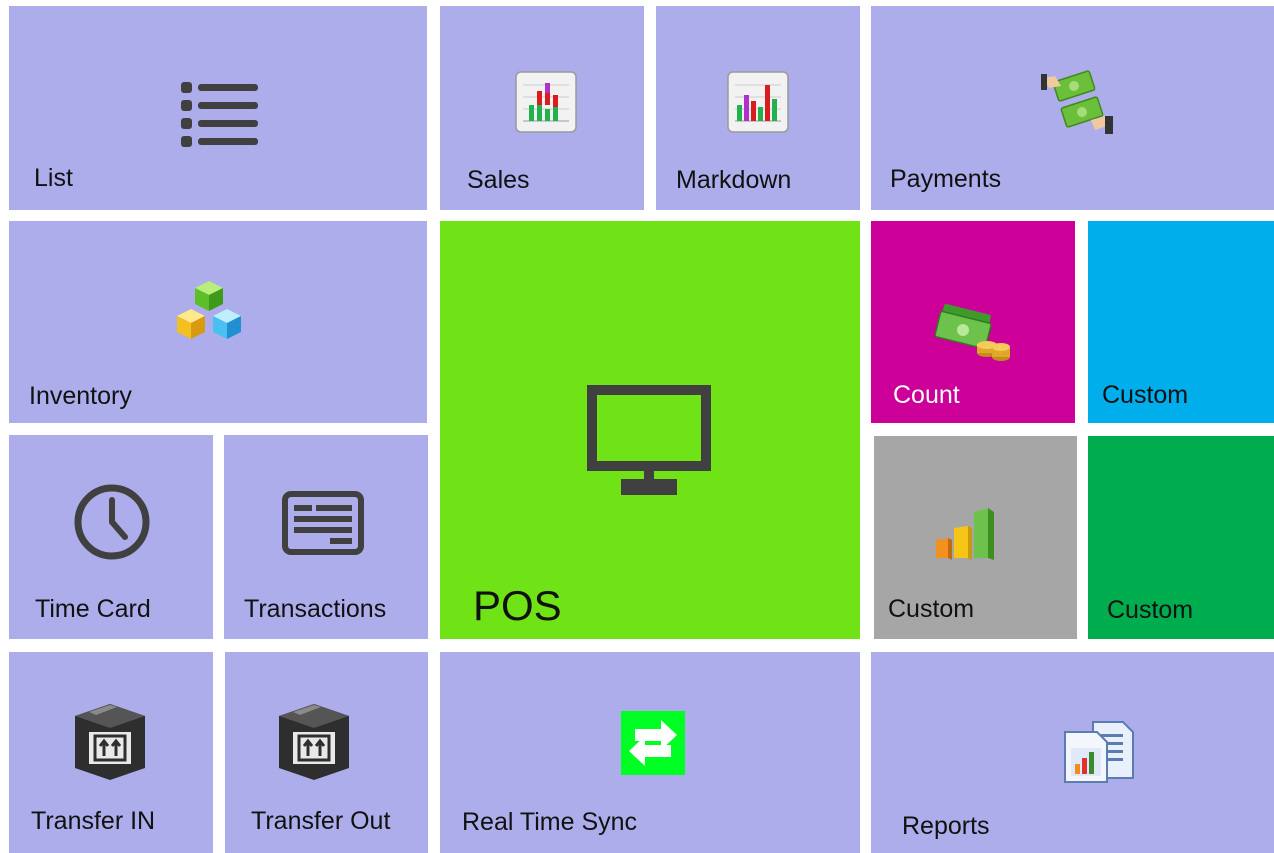 The image size is (1274, 853). I want to click on growth-chart-icon, so click(965, 534).